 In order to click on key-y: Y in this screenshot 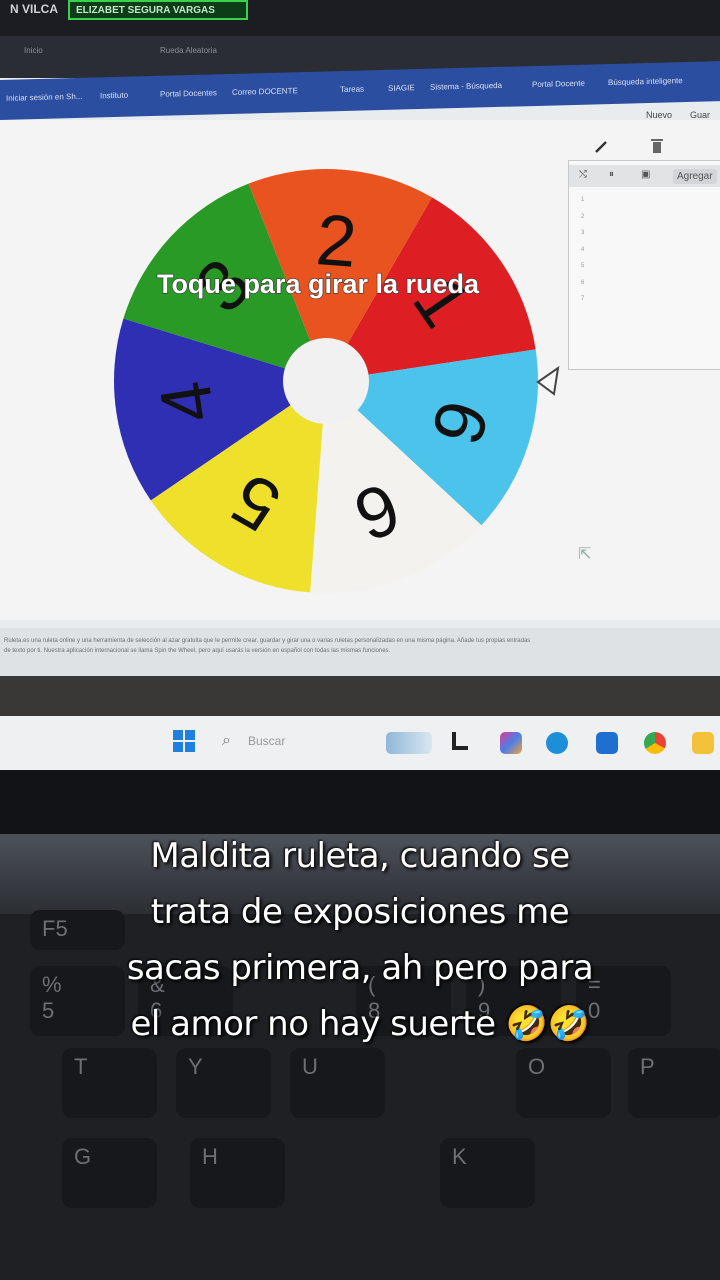, I will do `click(223, 1083)`.